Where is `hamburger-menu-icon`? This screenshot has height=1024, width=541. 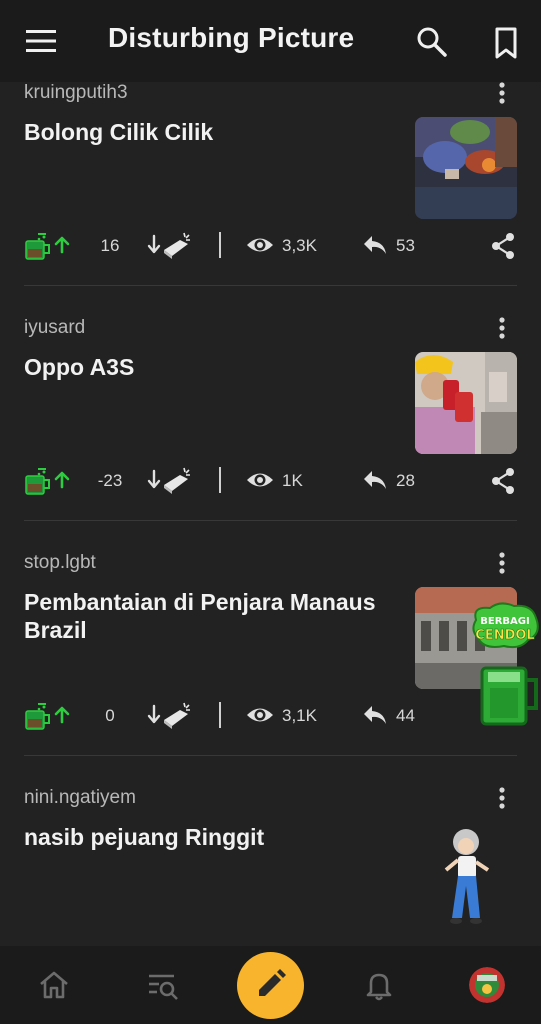
hamburger-menu-icon is located at coordinates (41, 41).